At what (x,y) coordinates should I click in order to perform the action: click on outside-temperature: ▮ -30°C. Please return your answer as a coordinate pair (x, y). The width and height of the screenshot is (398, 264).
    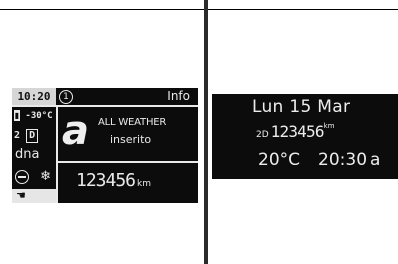
    Looking at the image, I should click on (34, 116).